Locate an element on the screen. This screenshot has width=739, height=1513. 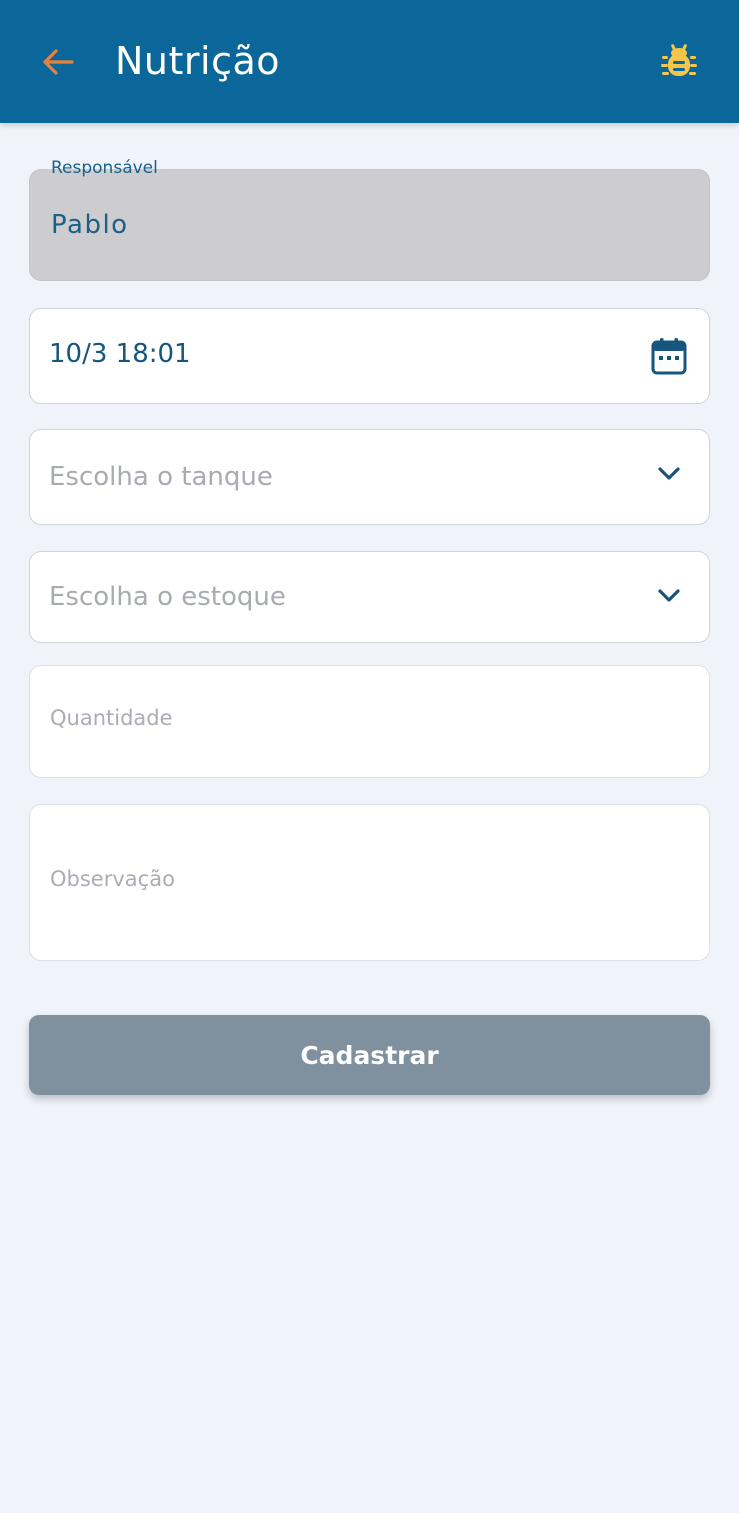
observacao-placeholder: Observação is located at coordinates (112, 879).